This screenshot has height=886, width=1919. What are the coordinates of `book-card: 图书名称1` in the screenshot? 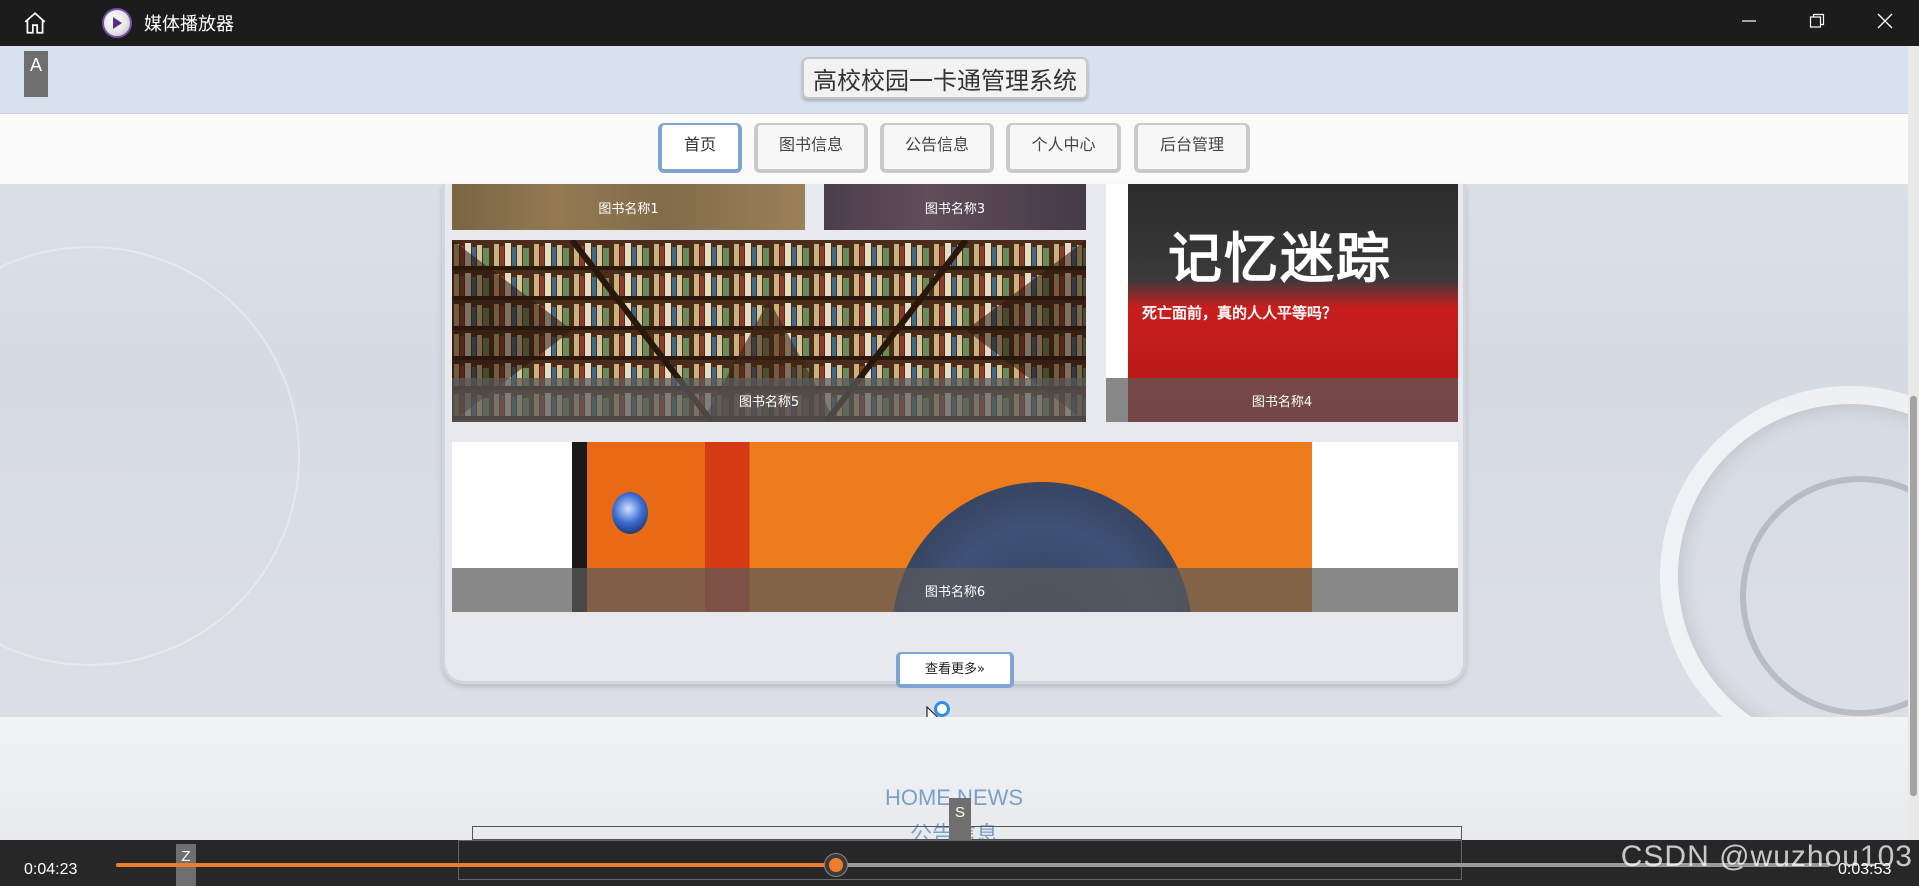 It's located at (628, 207).